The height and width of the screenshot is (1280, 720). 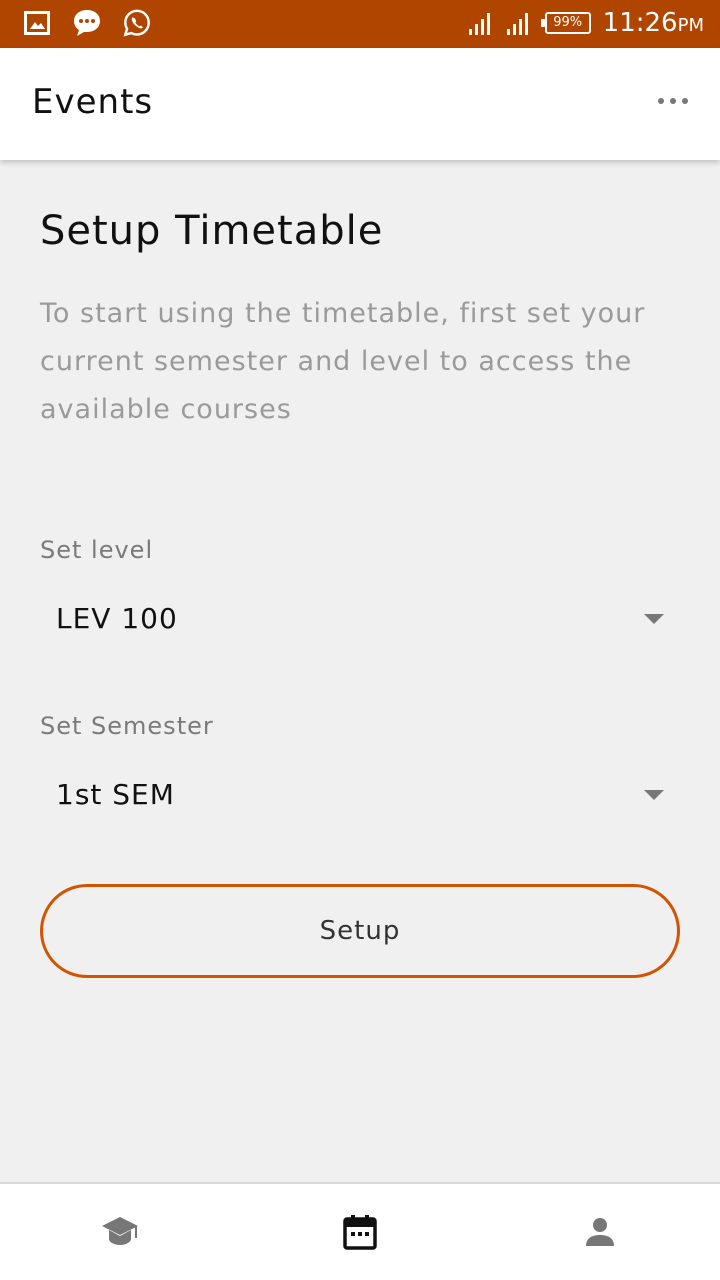 I want to click on section-heading: Setup Timetable, so click(x=212, y=231).